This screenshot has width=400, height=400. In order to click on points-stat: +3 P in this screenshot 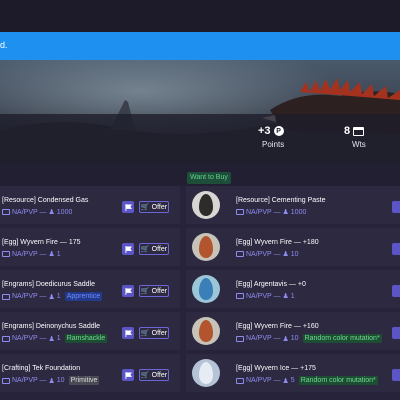, I will do `click(271, 131)`.